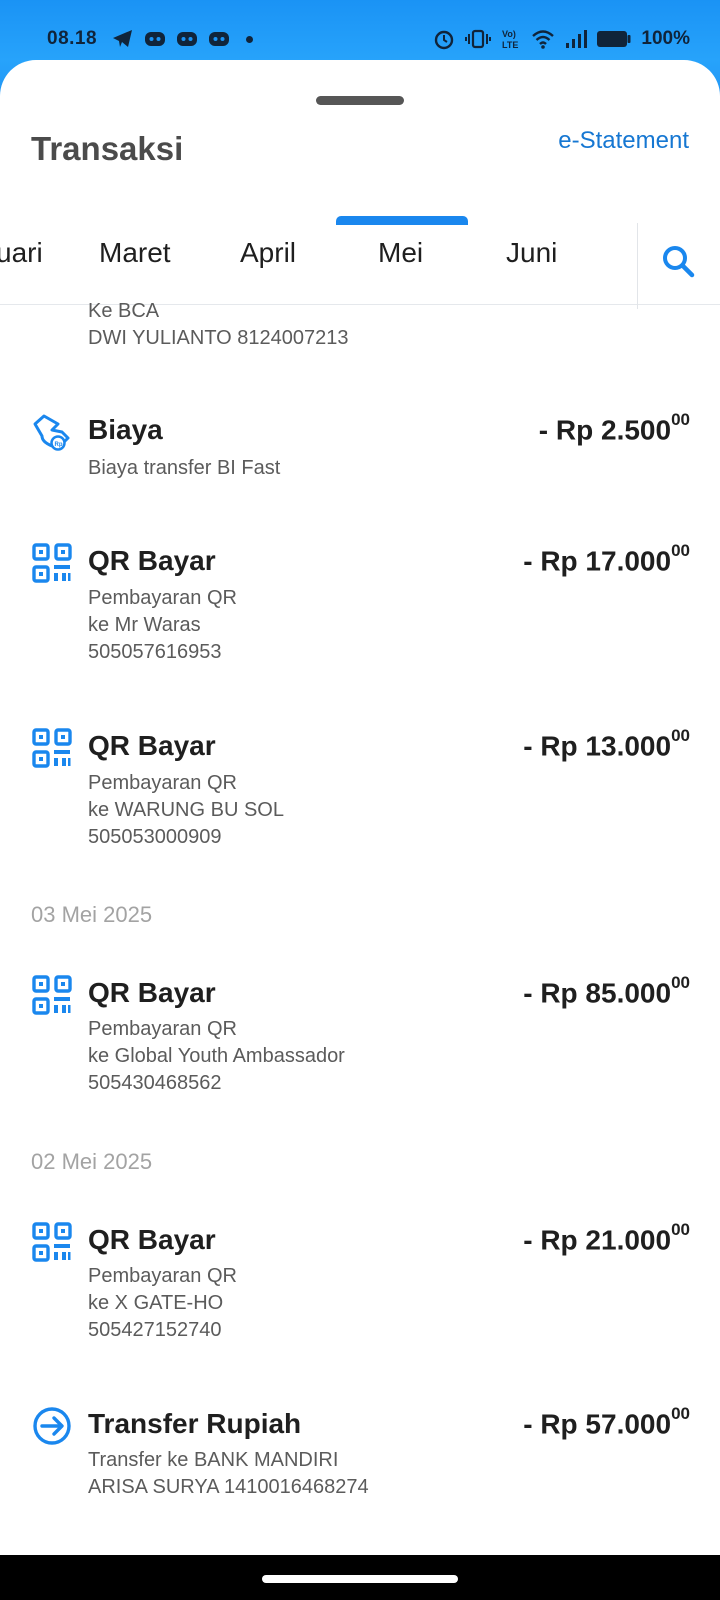 This screenshot has width=720, height=1600. Describe the element at coordinates (531, 253) in the screenshot. I see `tab-juni: Juni` at that location.